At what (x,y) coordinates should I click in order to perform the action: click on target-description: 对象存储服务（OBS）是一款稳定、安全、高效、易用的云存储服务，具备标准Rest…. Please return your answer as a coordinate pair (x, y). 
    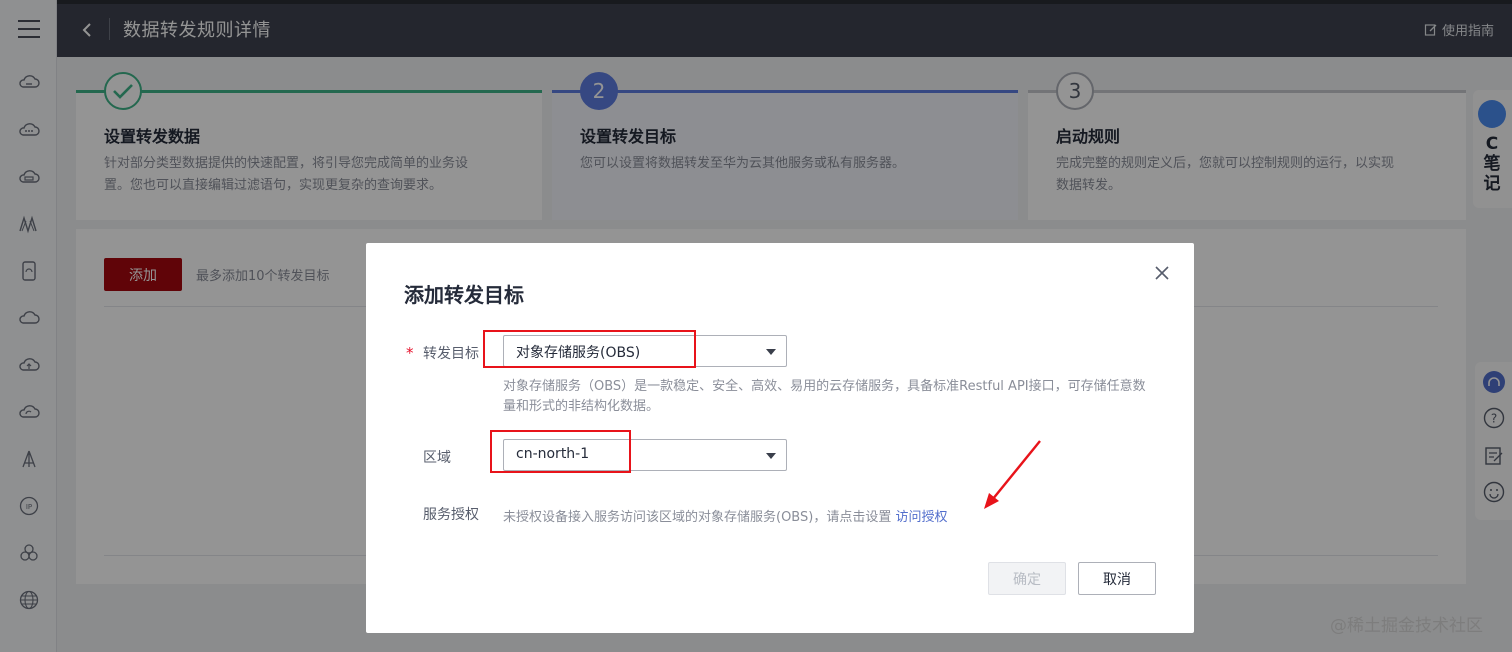
    Looking at the image, I should click on (824, 396).